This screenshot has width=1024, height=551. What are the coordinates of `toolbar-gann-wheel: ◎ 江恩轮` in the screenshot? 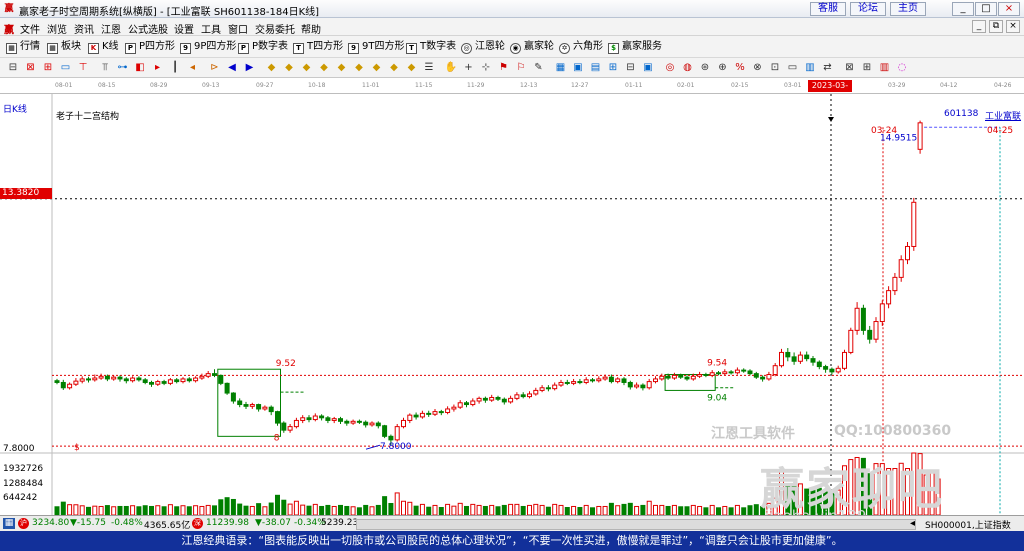 It's located at (483, 47).